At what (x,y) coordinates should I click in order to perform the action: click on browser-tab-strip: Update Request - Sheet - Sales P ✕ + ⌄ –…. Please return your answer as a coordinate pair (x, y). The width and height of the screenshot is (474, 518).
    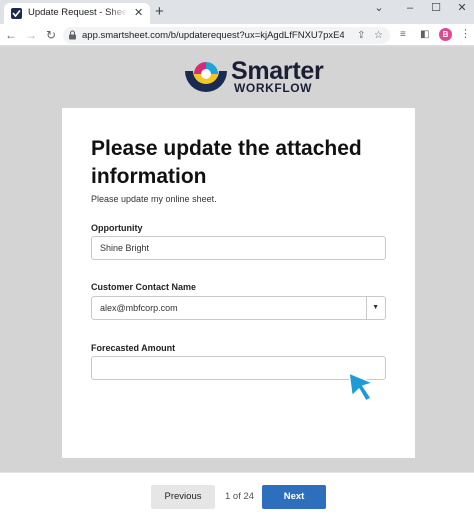
    Looking at the image, I should click on (237, 12).